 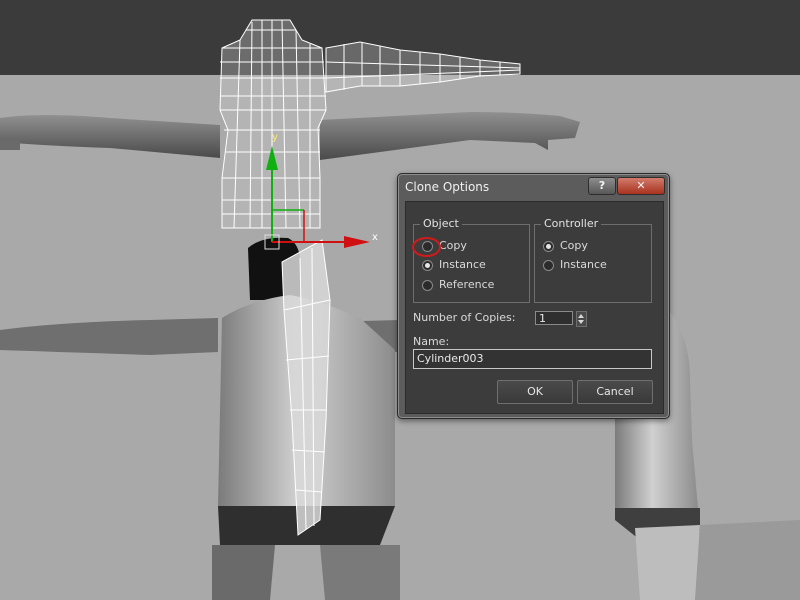 I want to click on spinner-down-icon, so click(x=581, y=322).